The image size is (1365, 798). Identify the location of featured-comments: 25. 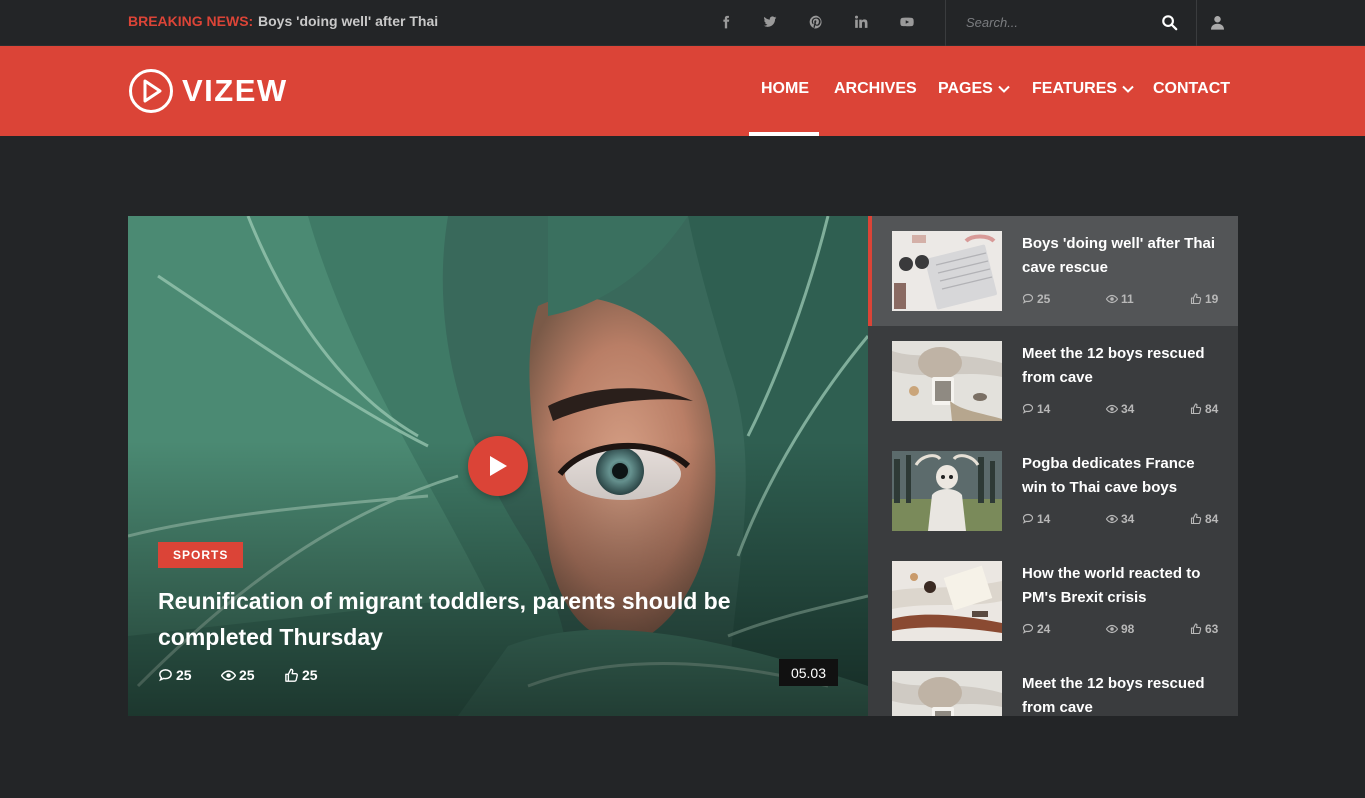
(175, 675).